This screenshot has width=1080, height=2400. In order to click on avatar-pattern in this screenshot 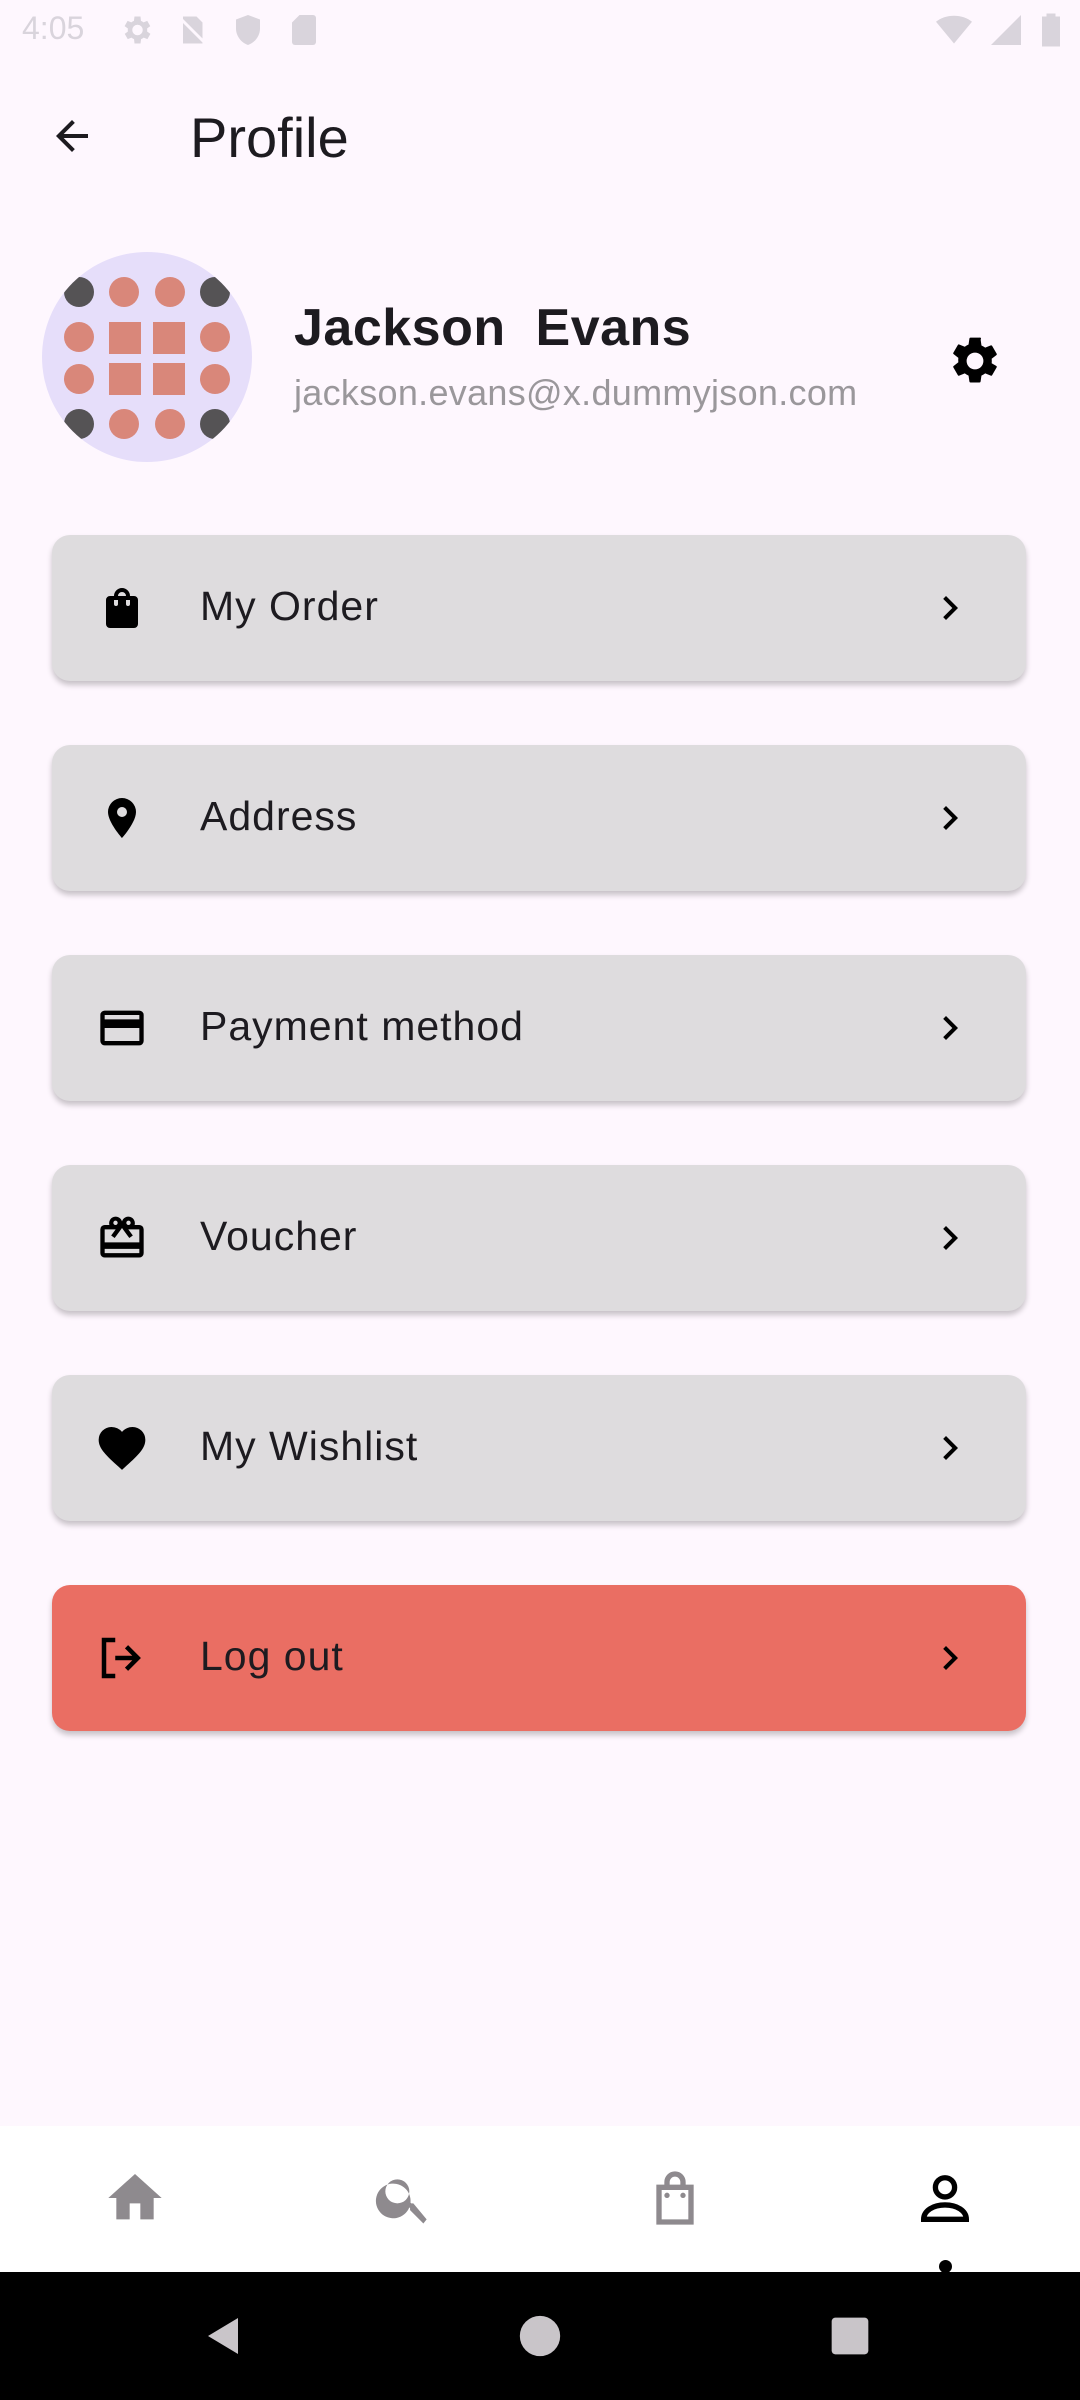, I will do `click(147, 358)`.